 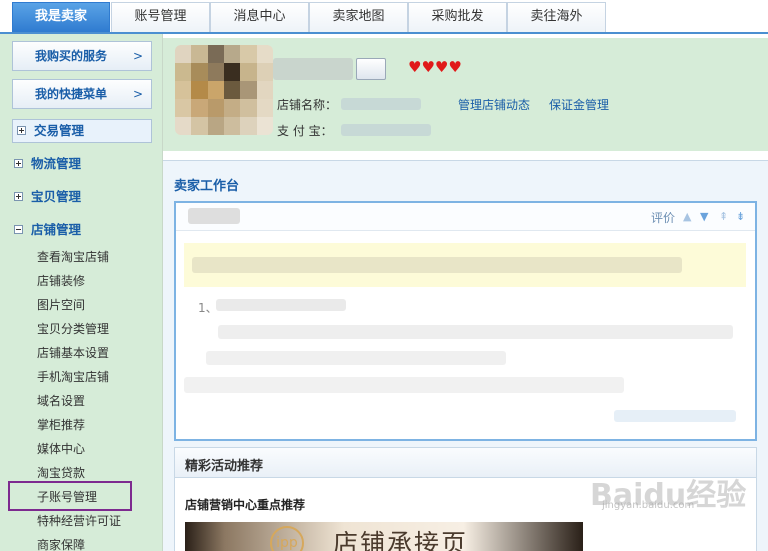 I want to click on banner-text: 店铺承接页, so click(x=401, y=540).